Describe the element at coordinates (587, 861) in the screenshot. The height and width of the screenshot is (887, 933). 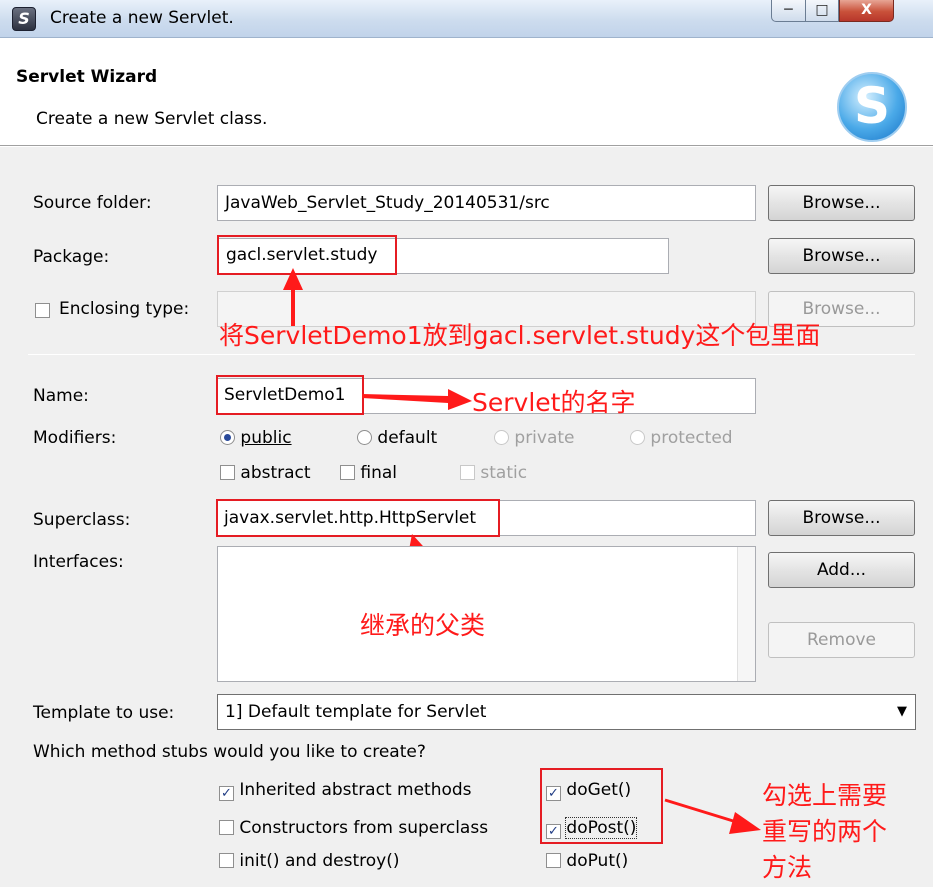
I see `doput-checkbox: doPut()` at that location.